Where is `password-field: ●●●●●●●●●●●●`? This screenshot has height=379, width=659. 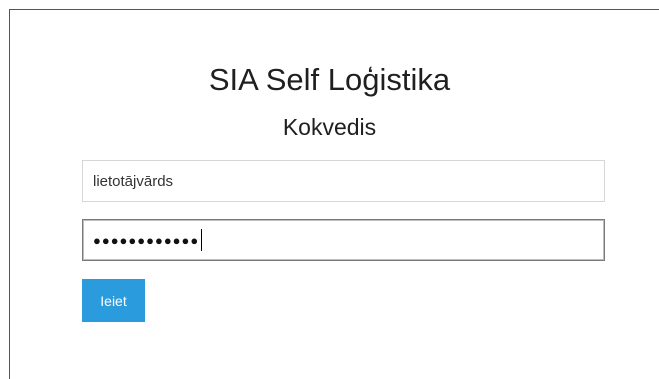
password-field: ●●●●●●●●●●●● is located at coordinates (343, 240).